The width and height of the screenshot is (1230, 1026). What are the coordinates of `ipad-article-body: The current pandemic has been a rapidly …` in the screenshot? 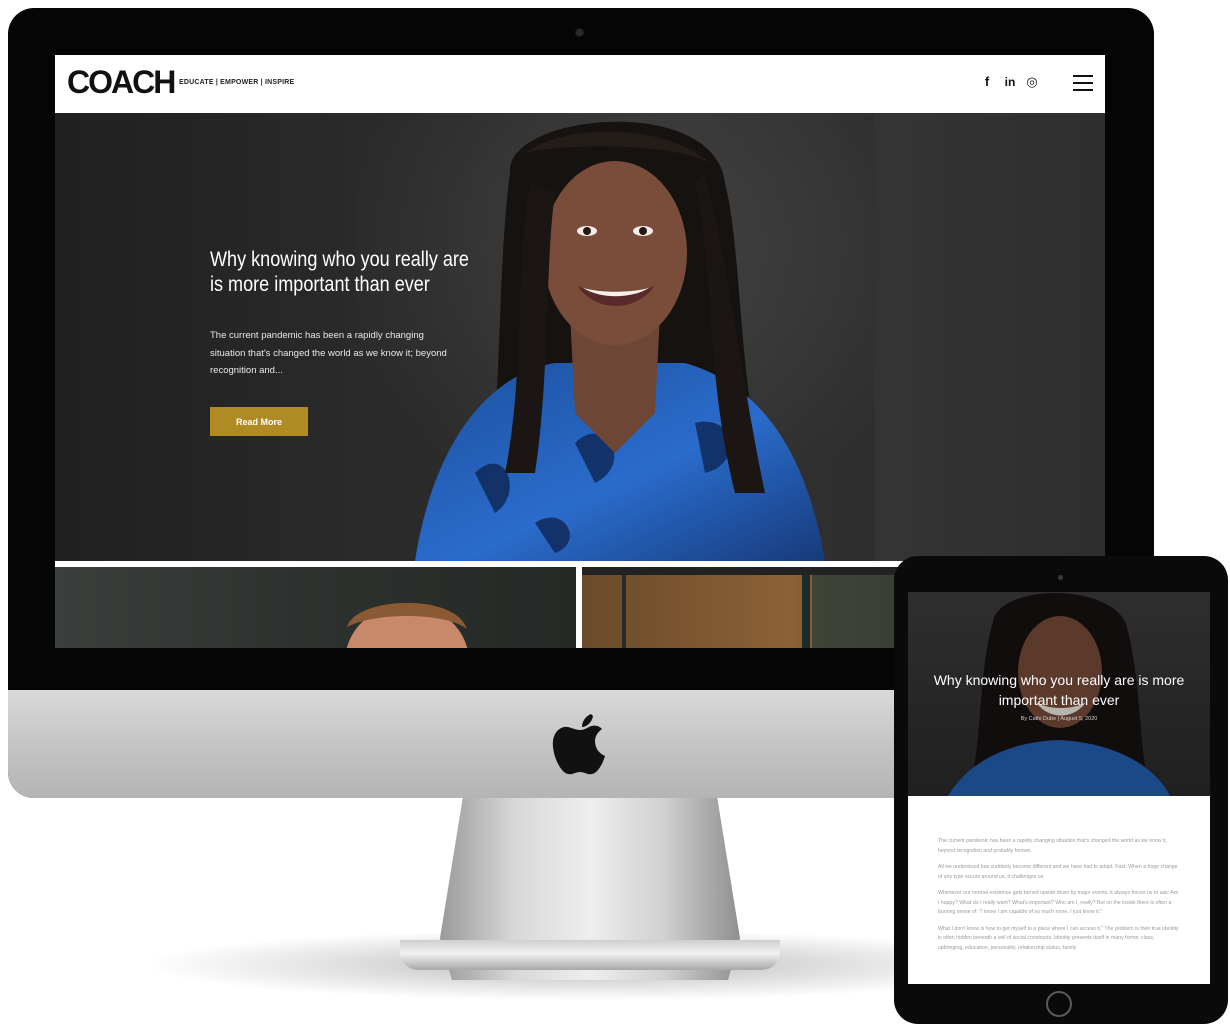 It's located at (1059, 898).